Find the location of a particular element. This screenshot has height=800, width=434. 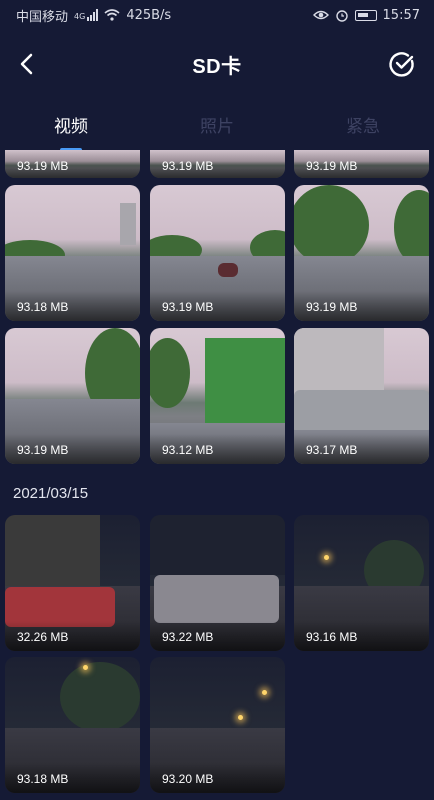

status-right: 15:57 is located at coordinates (366, 15).